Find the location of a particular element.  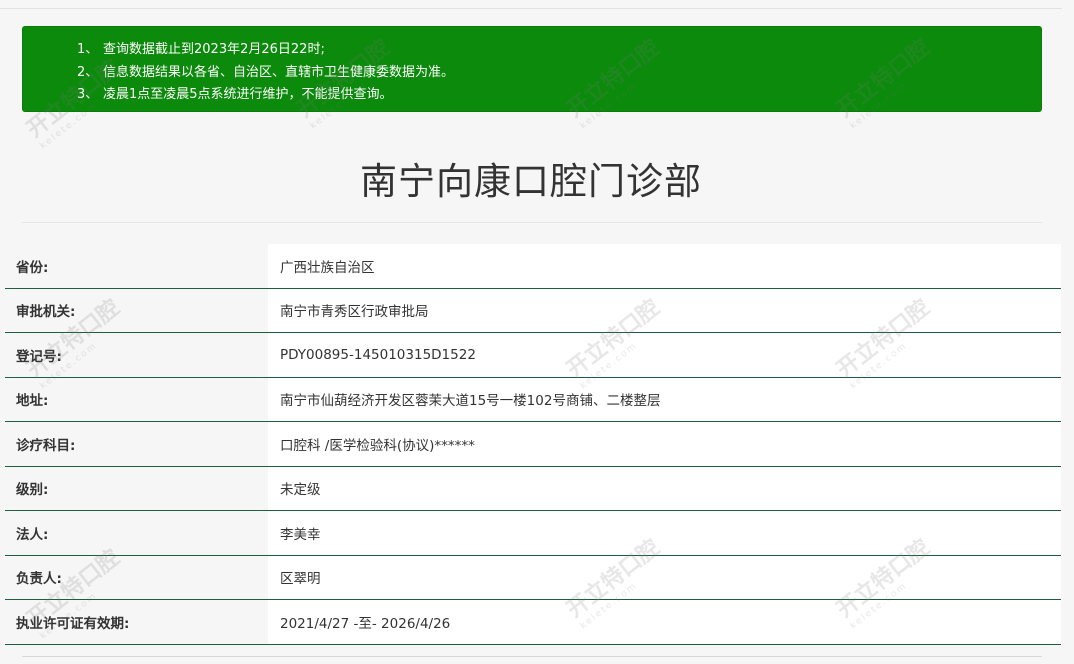

info-row-person-in-charge: 负责人: 区翠明 is located at coordinates (533, 577).